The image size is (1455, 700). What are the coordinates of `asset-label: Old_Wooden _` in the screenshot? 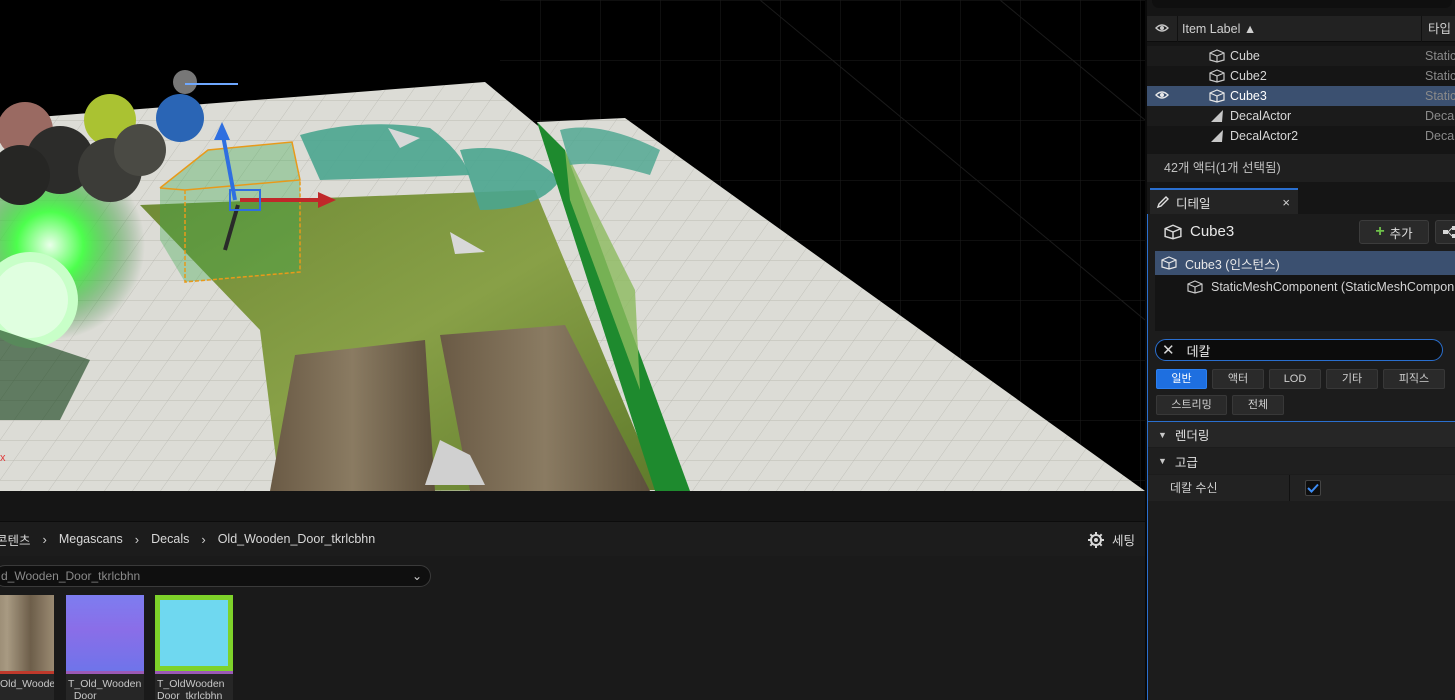 It's located at (27, 689).